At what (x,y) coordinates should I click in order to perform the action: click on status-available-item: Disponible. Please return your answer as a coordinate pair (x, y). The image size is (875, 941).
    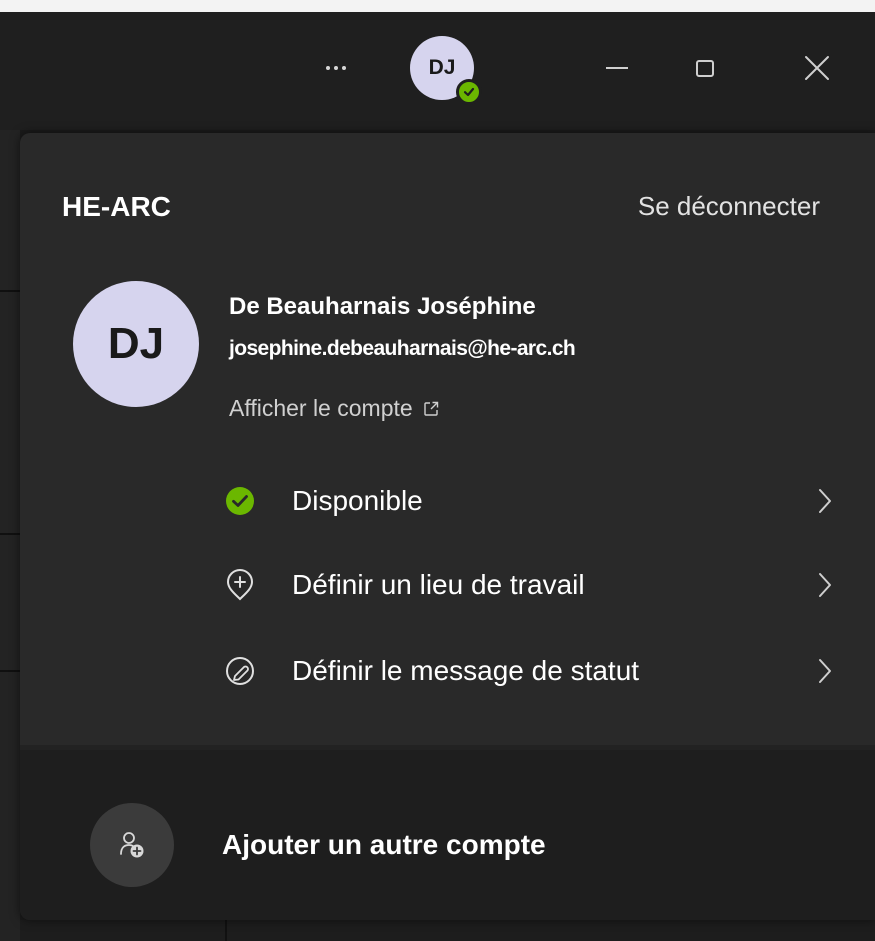
    Looking at the image, I should click on (530, 501).